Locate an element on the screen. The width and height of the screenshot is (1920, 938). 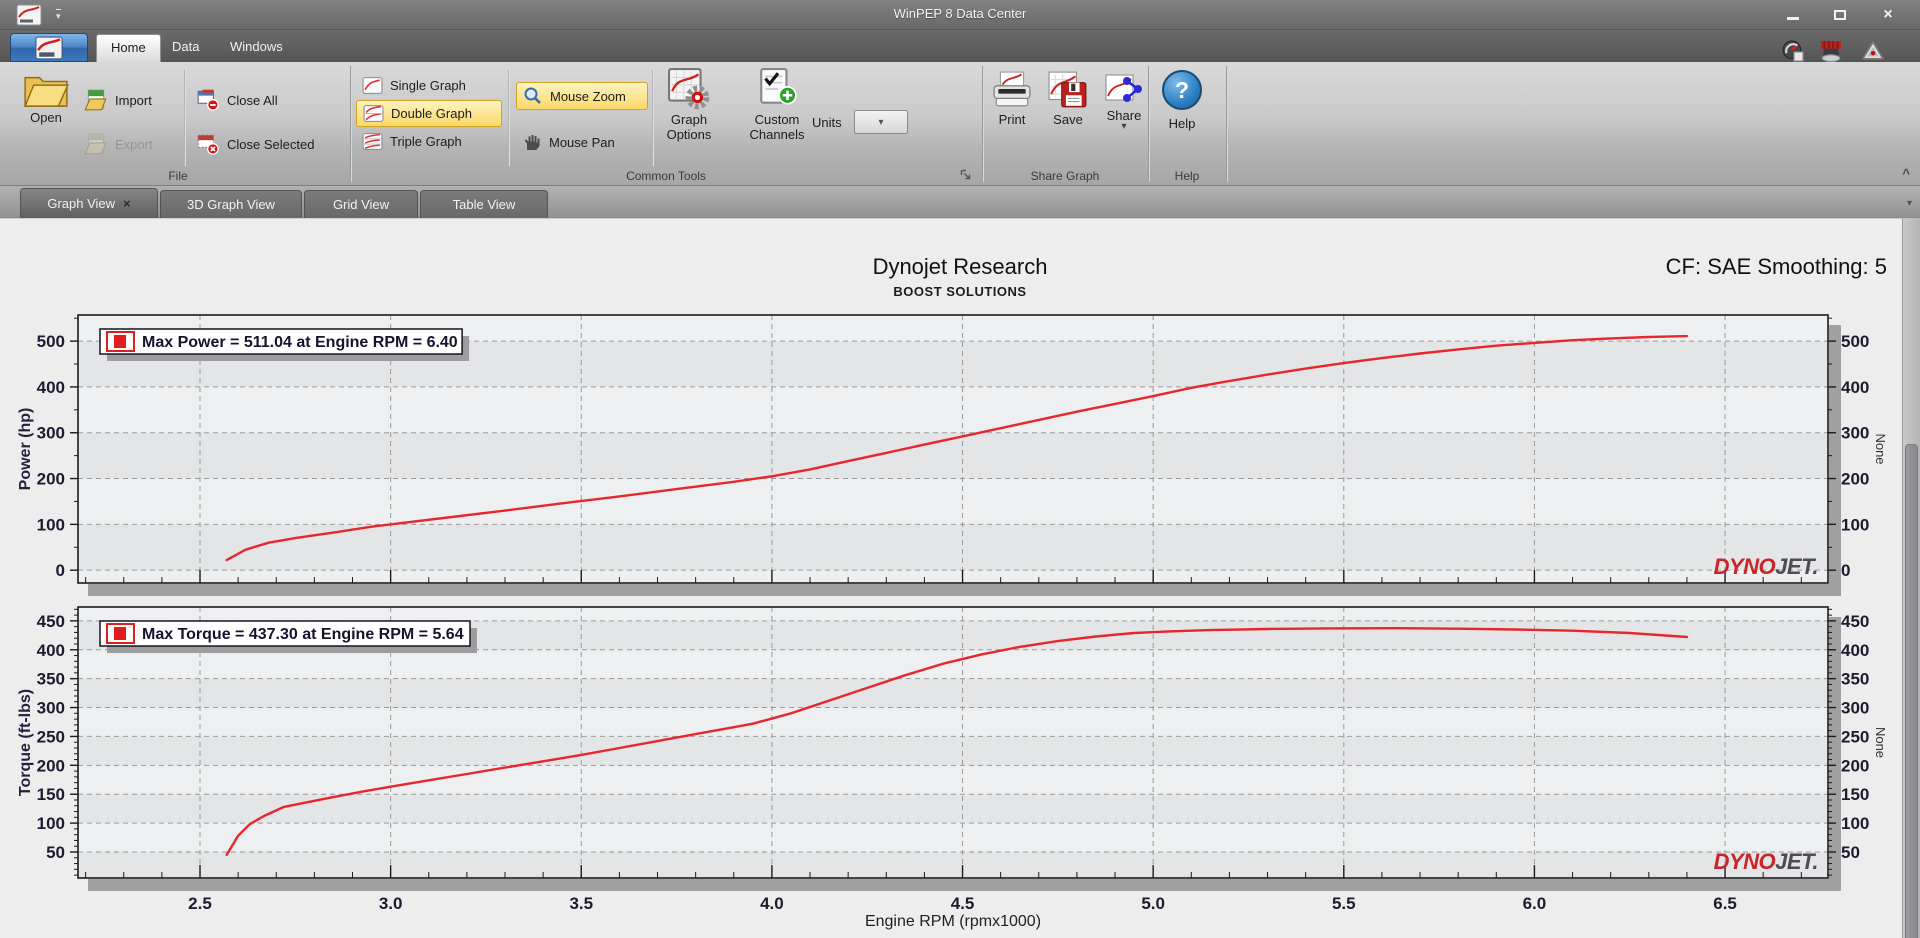
help-label: Help is located at coordinates (1182, 123).